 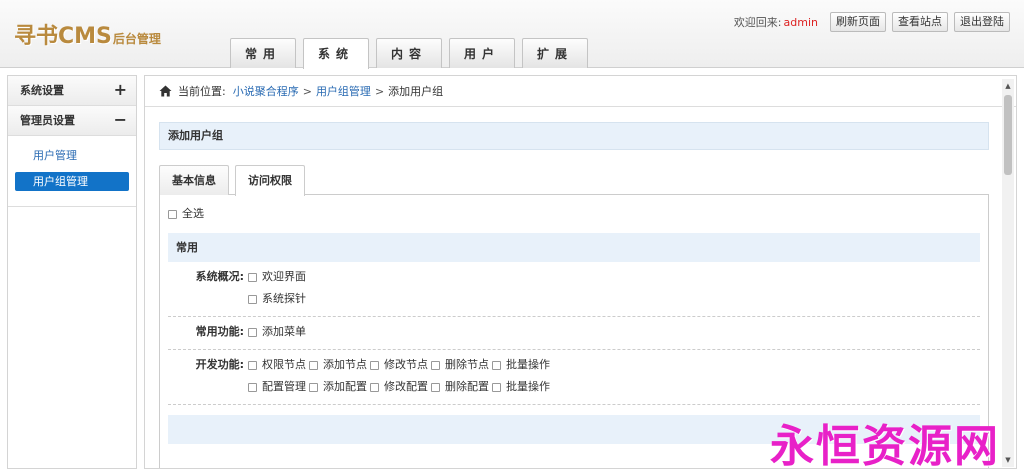 What do you see at coordinates (858, 22) in the screenshot?
I see `refresh-button: 刷新页面` at bounding box center [858, 22].